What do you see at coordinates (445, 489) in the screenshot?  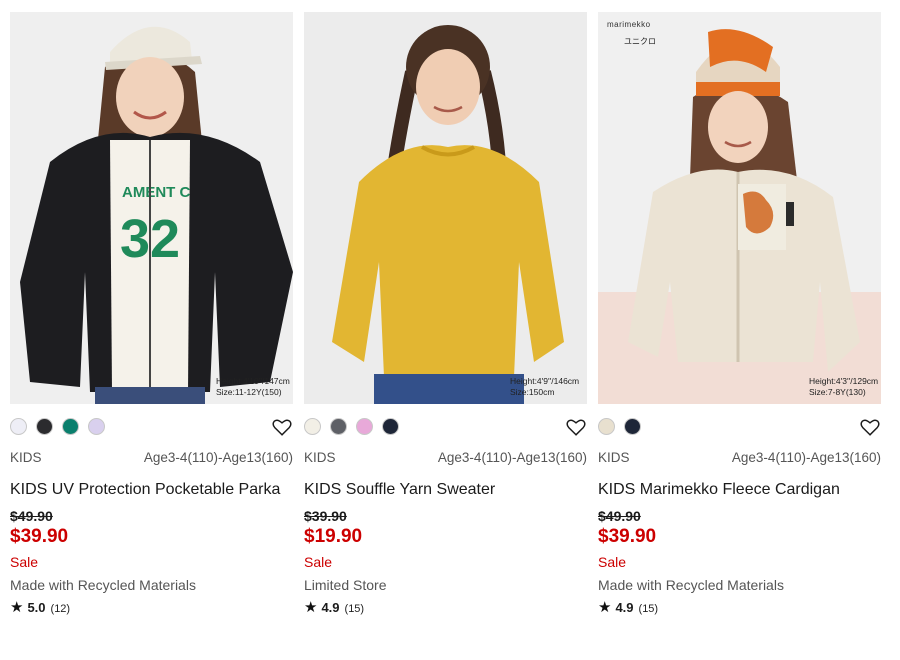 I see `product-title: KIDS Souffle Yarn Sweater` at bounding box center [445, 489].